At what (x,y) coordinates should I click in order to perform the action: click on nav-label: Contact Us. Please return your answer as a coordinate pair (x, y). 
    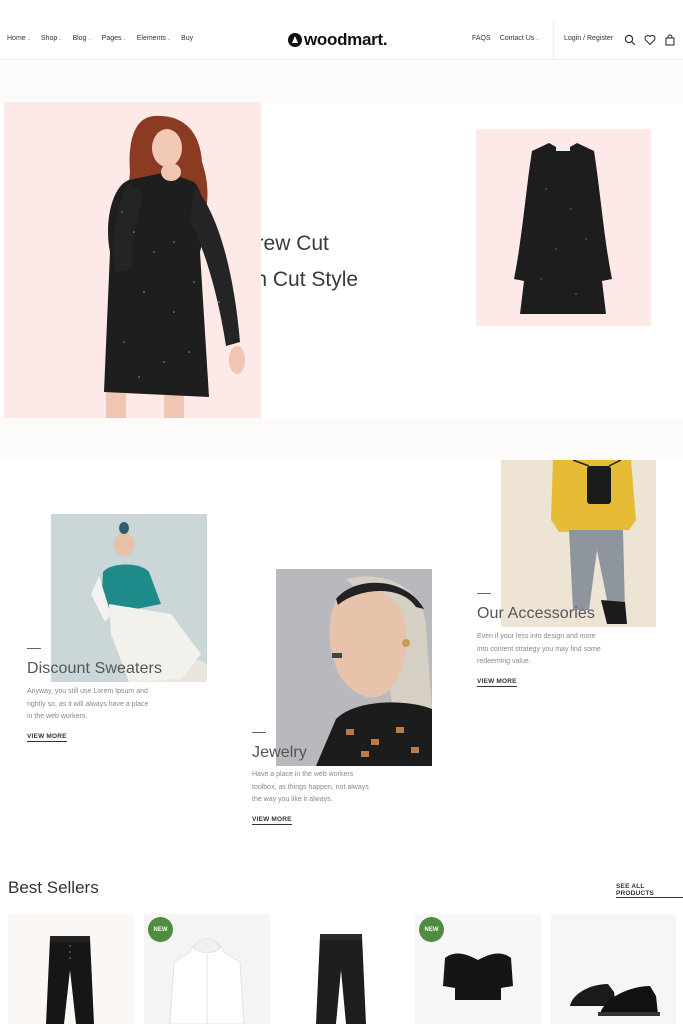
    Looking at the image, I should click on (517, 38).